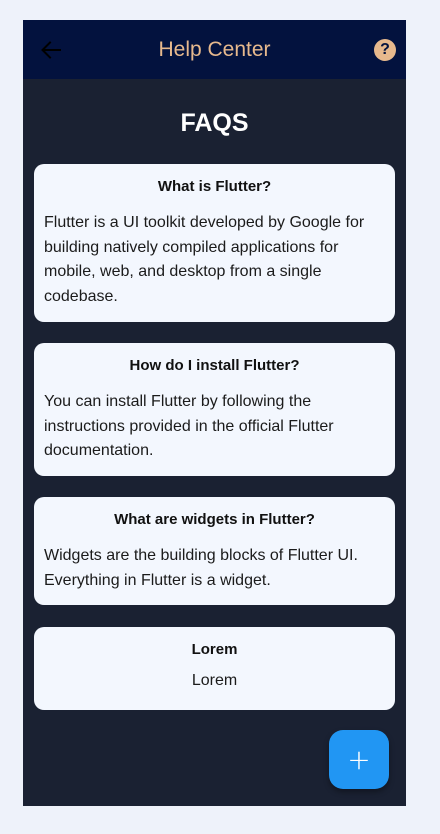 Image resolution: width=440 pixels, height=834 pixels. I want to click on app-bar-title: Help Center, so click(214, 49).